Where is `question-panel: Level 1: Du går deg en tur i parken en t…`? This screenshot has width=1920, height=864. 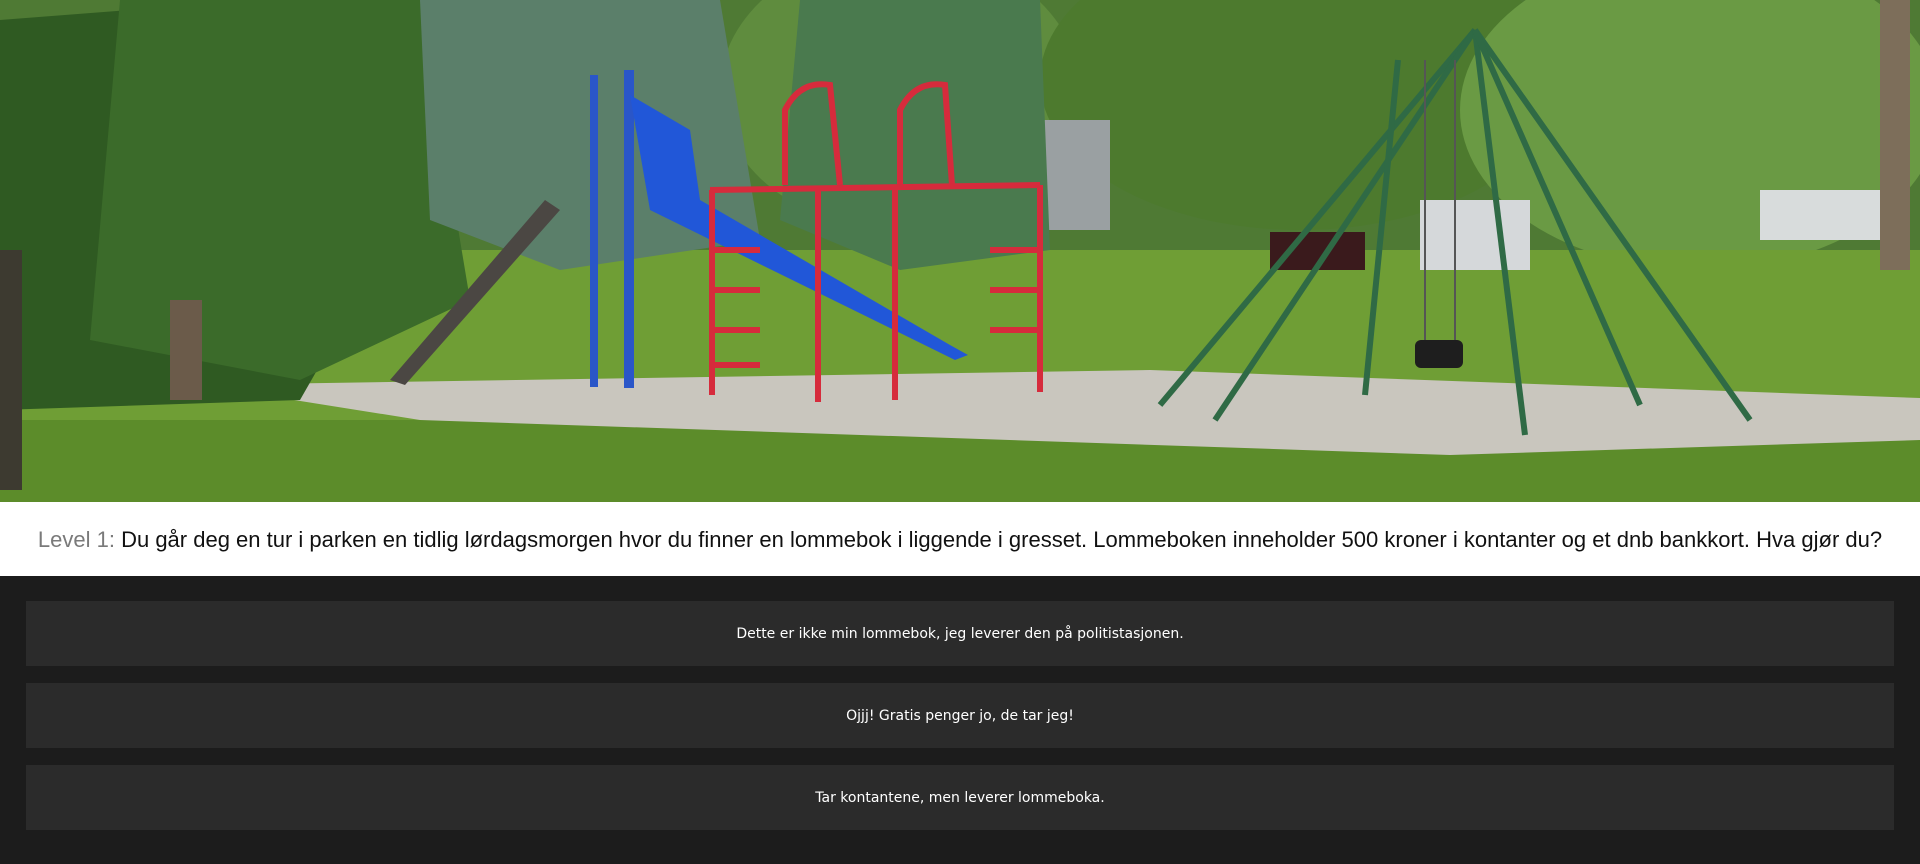 question-panel: Level 1: Du går deg en tur i parken en t… is located at coordinates (960, 539).